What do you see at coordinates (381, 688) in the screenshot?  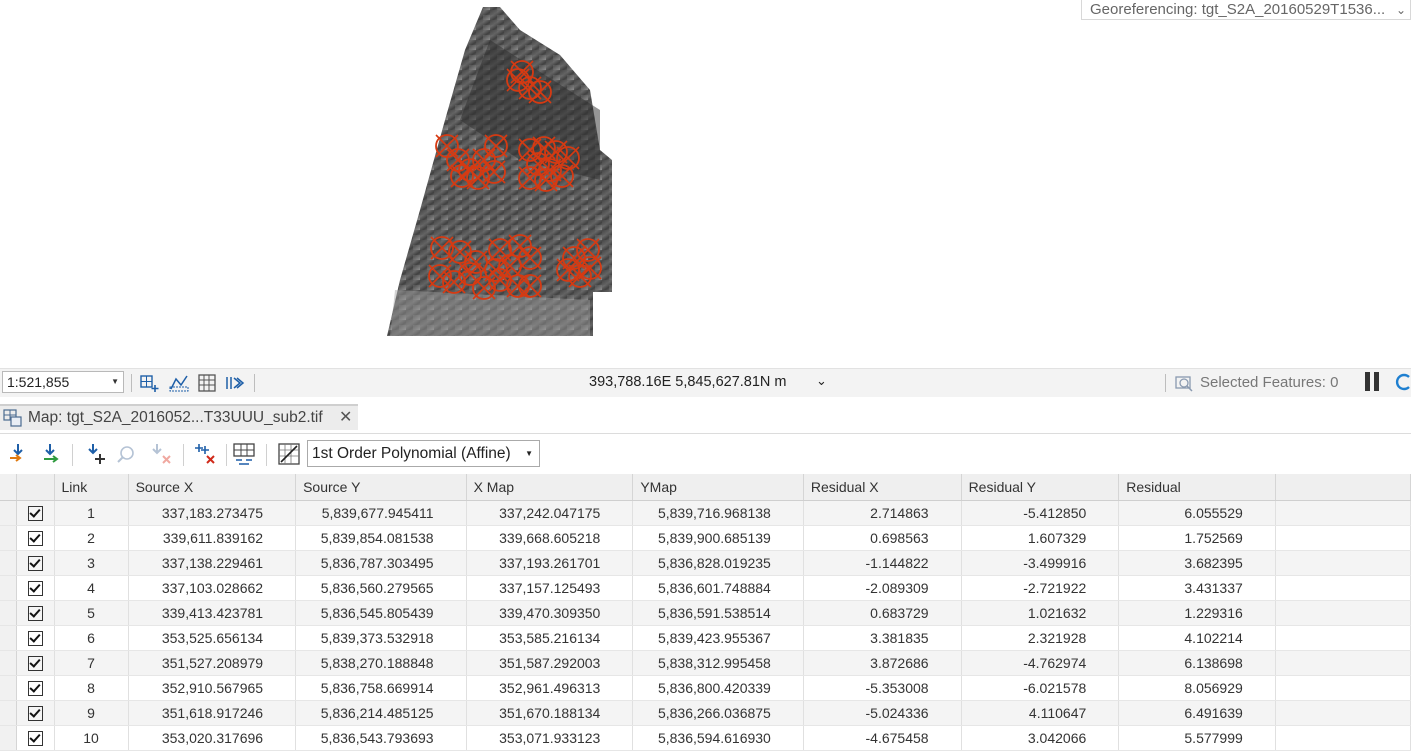 I see `source-y-cell: 5,836,758.669914` at bounding box center [381, 688].